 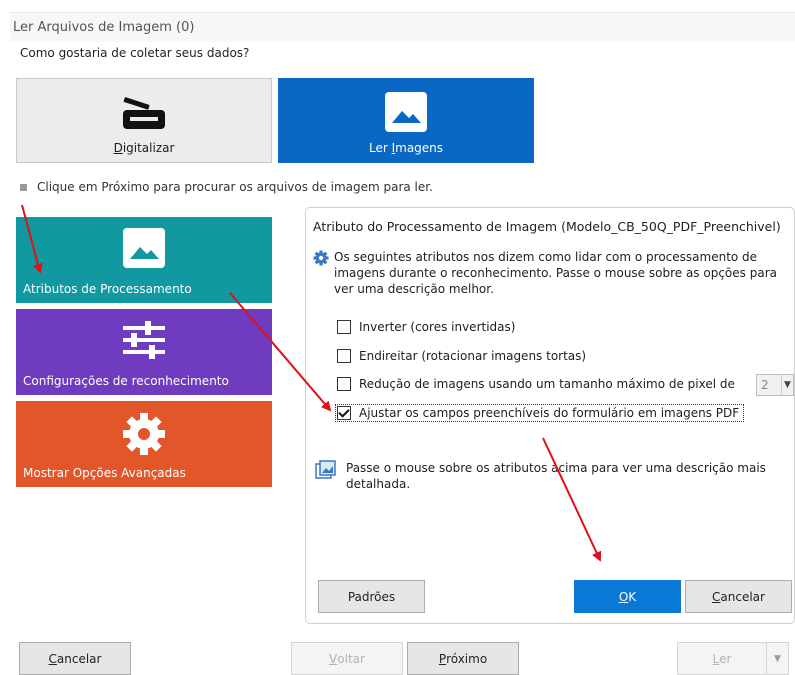 I want to click on option-label: Inverter (cores invertidas), so click(x=437, y=327).